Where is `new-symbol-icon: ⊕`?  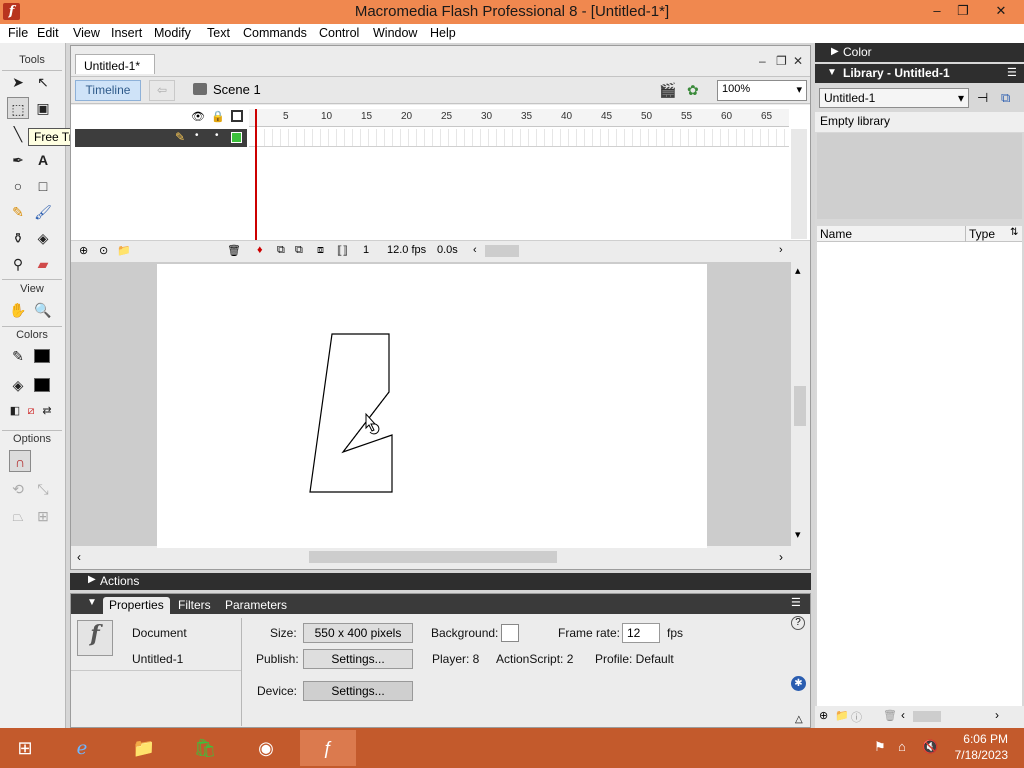
new-symbol-icon: ⊕ is located at coordinates (823, 715).